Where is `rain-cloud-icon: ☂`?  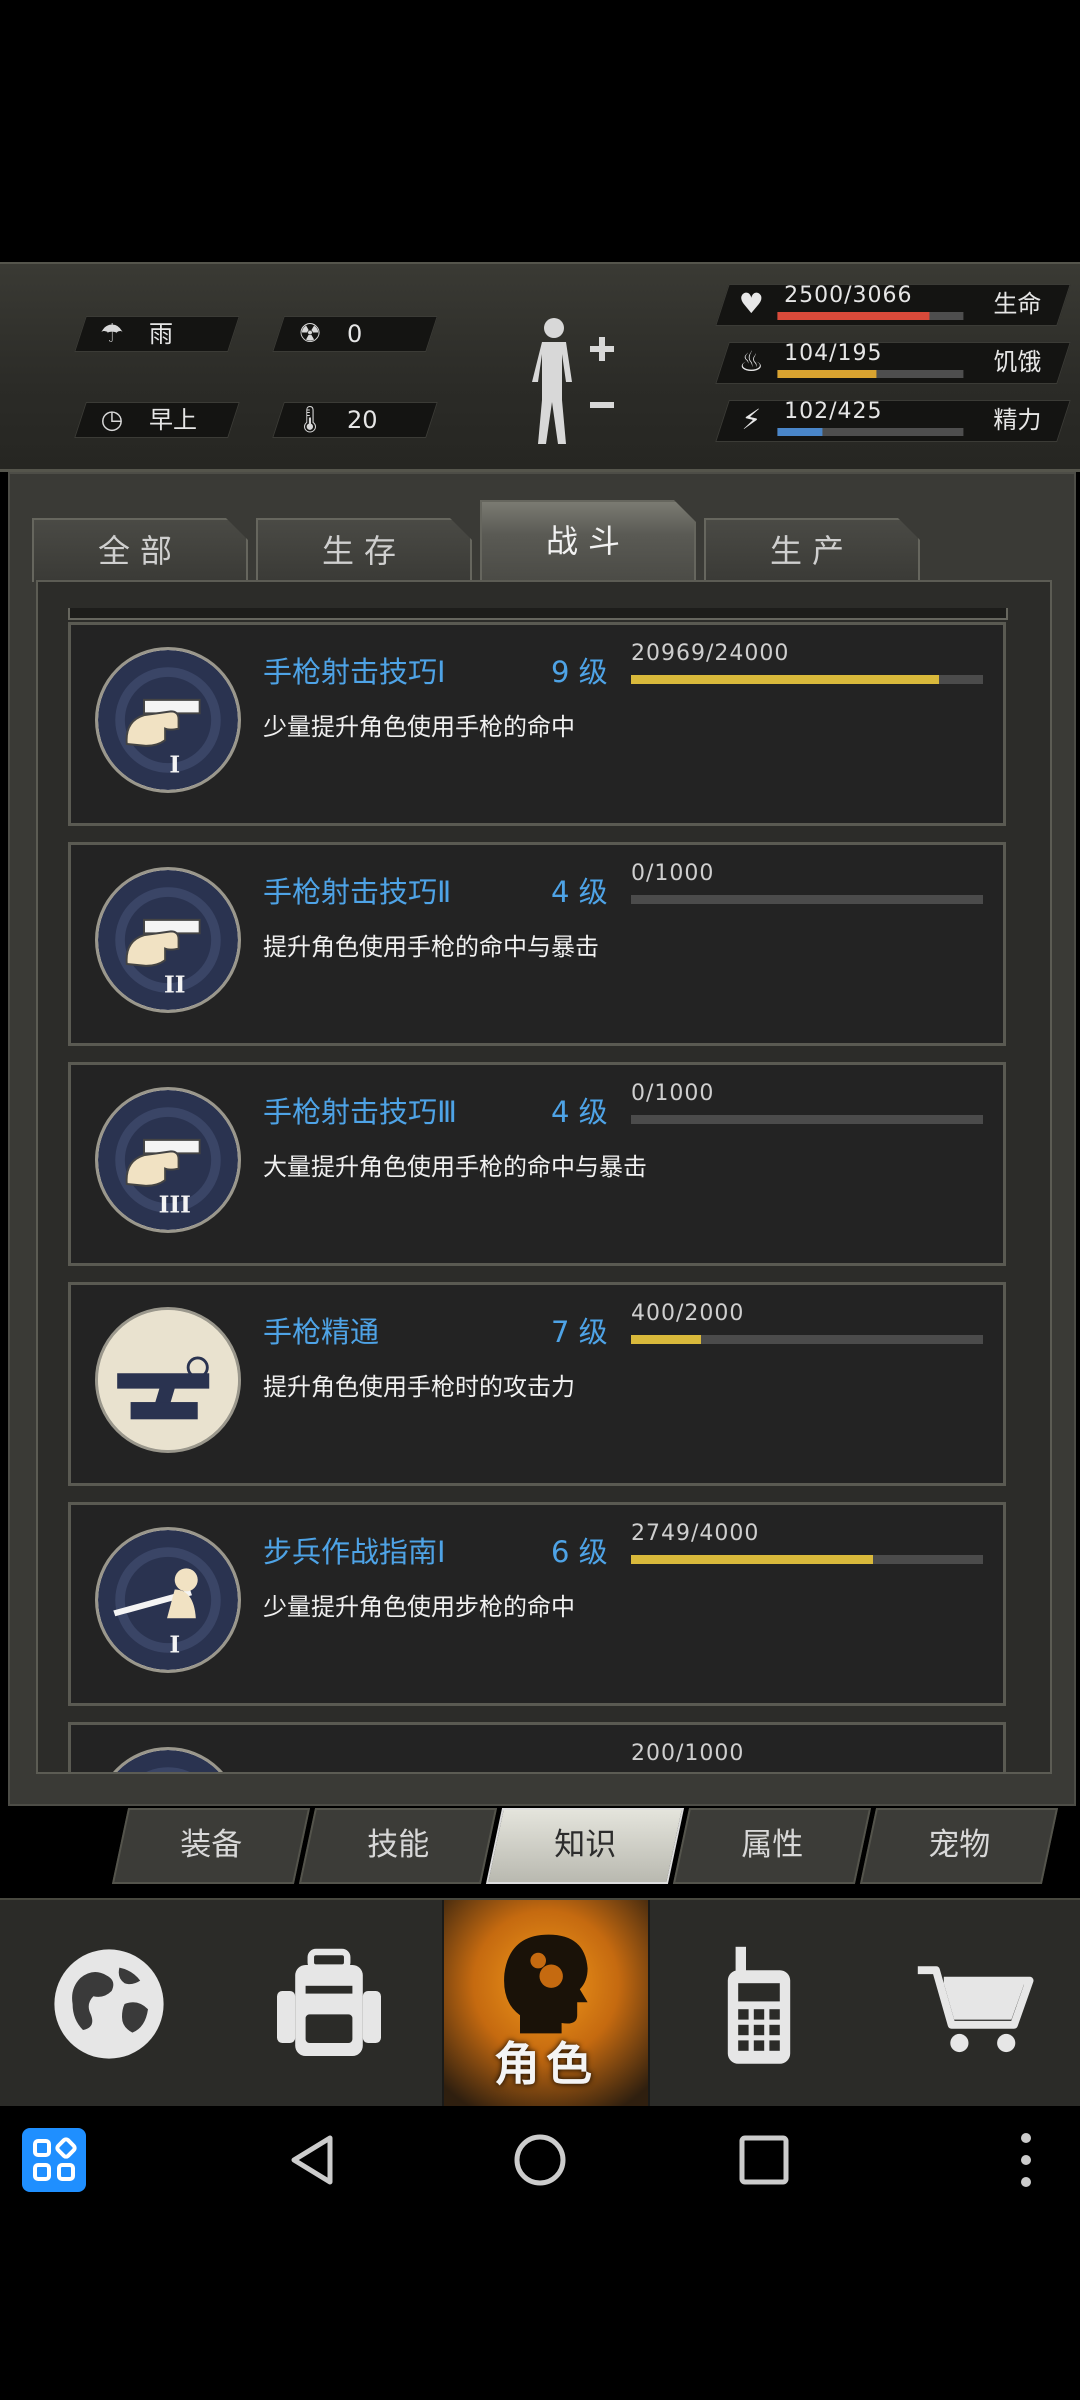 rain-cloud-icon: ☂ is located at coordinates (112, 334).